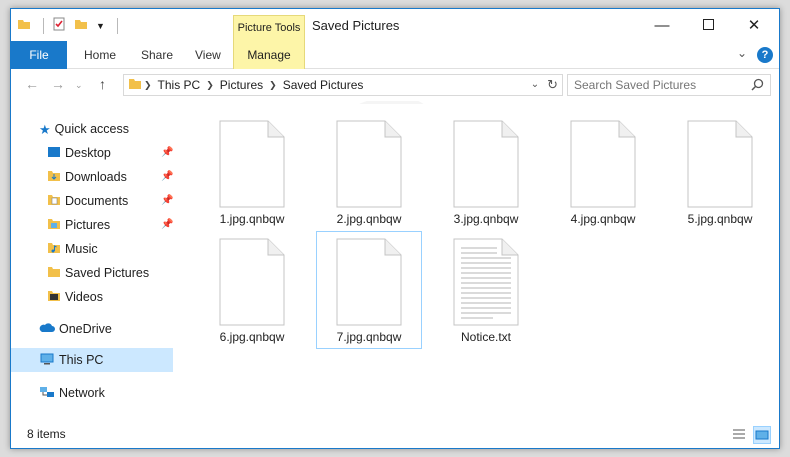 The width and height of the screenshot is (790, 457). Describe the element at coordinates (762, 438) in the screenshot. I see `large-icons-view-icon` at that location.